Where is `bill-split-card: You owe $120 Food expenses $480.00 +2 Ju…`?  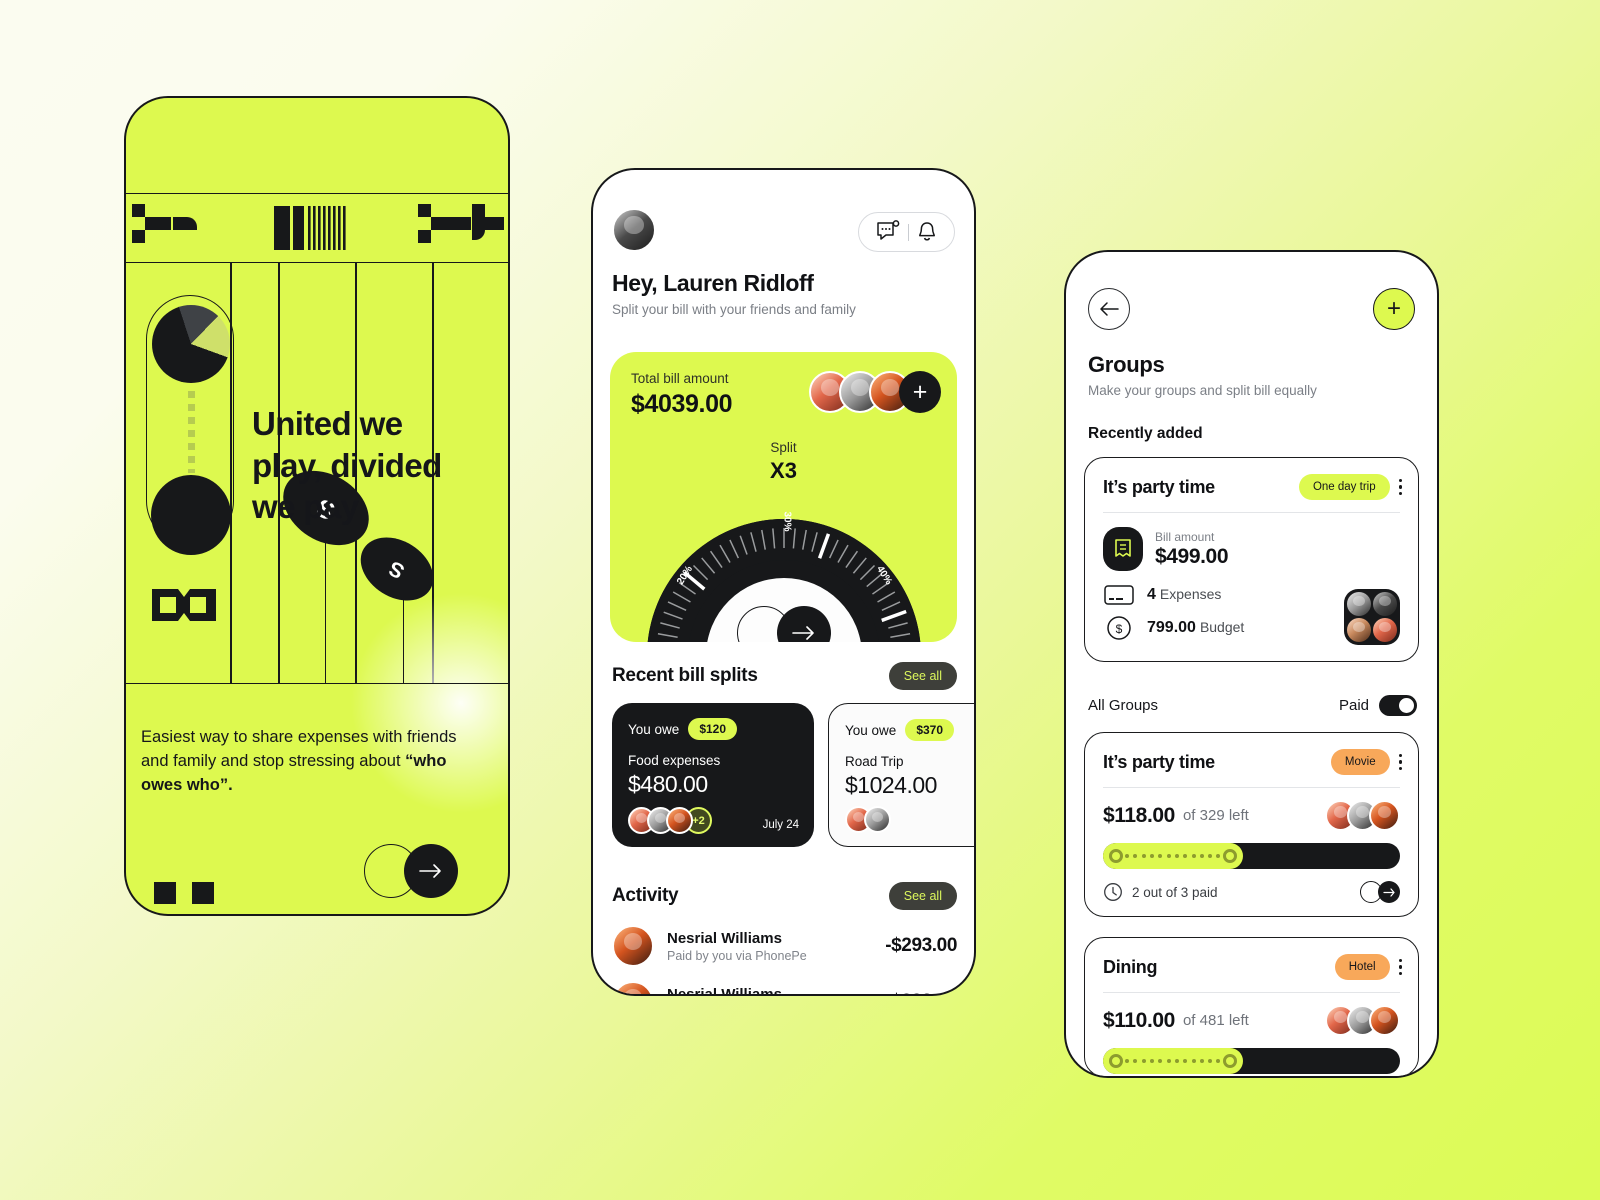 bill-split-card: You owe $120 Food expenses $480.00 +2 Ju… is located at coordinates (713, 775).